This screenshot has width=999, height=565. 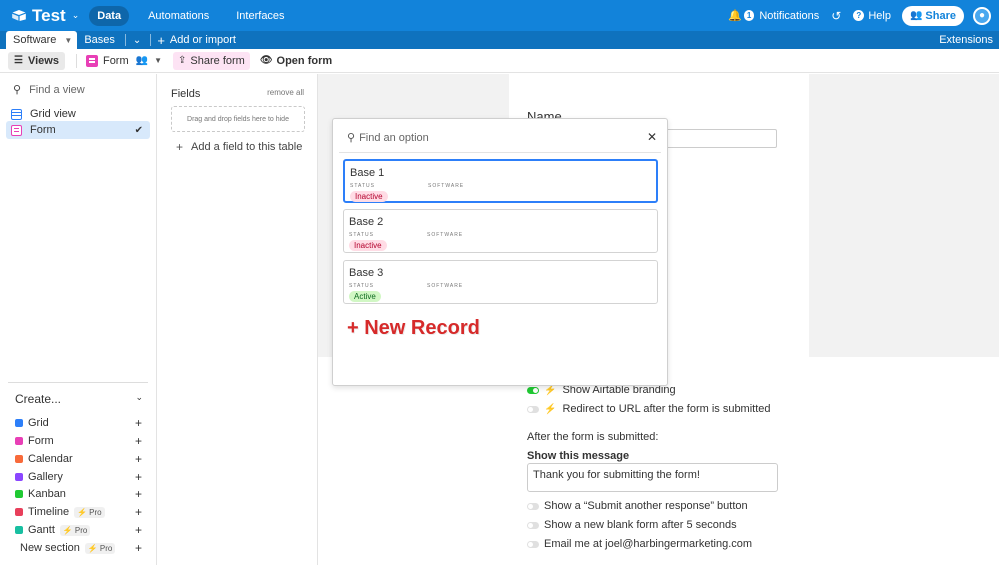 What do you see at coordinates (41, 441) in the screenshot?
I see `create-item-label: Form` at bounding box center [41, 441].